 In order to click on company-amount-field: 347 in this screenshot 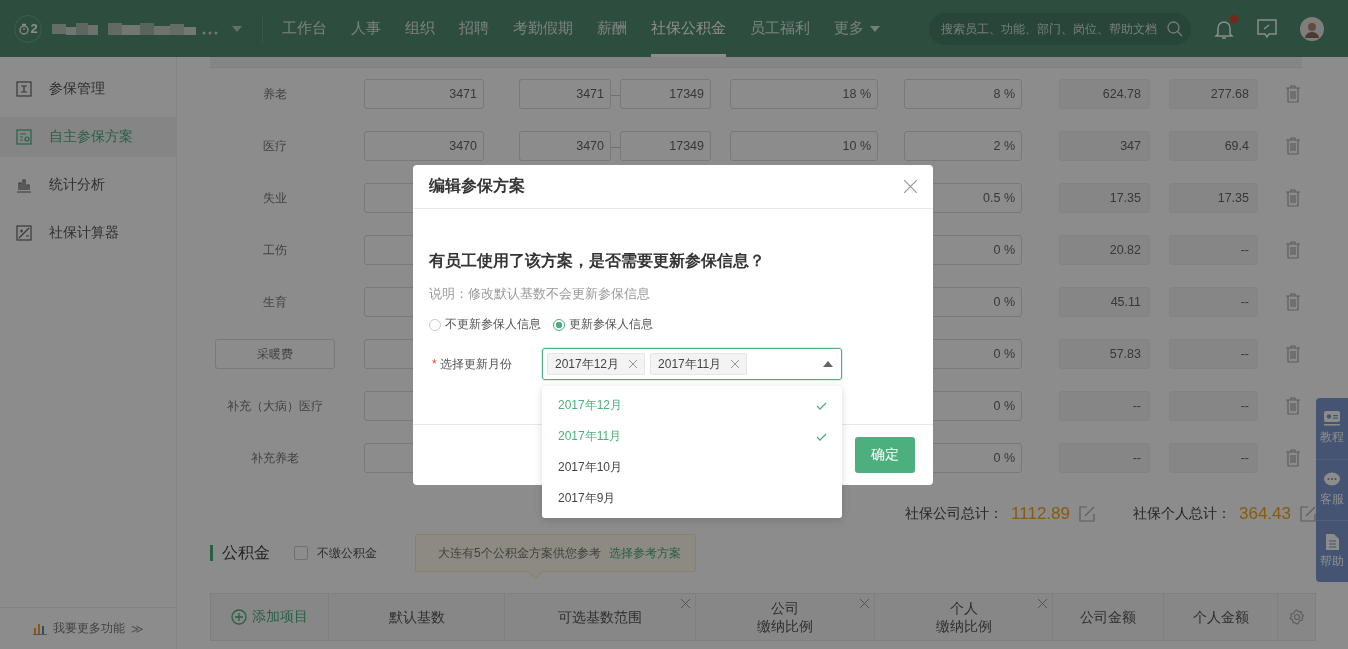, I will do `click(1104, 146)`.